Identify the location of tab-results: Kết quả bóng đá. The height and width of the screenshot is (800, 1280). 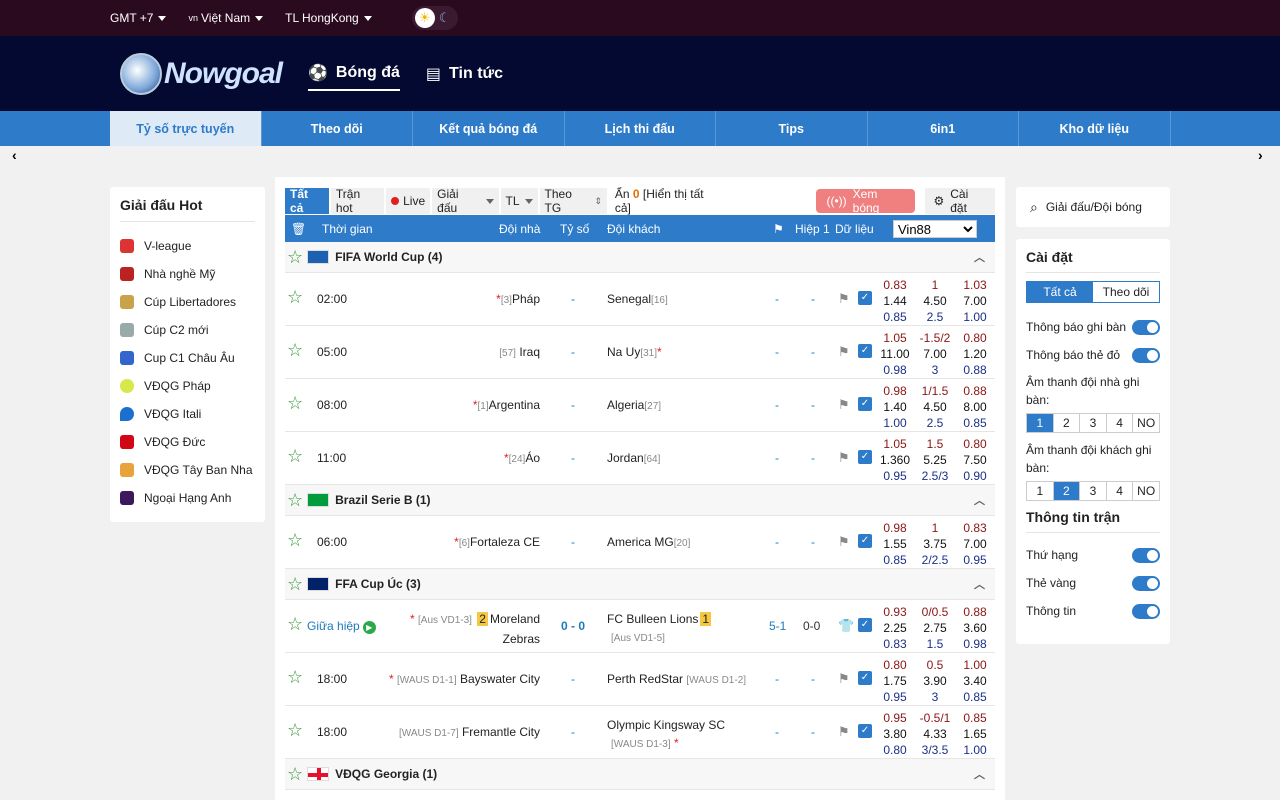
(489, 128).